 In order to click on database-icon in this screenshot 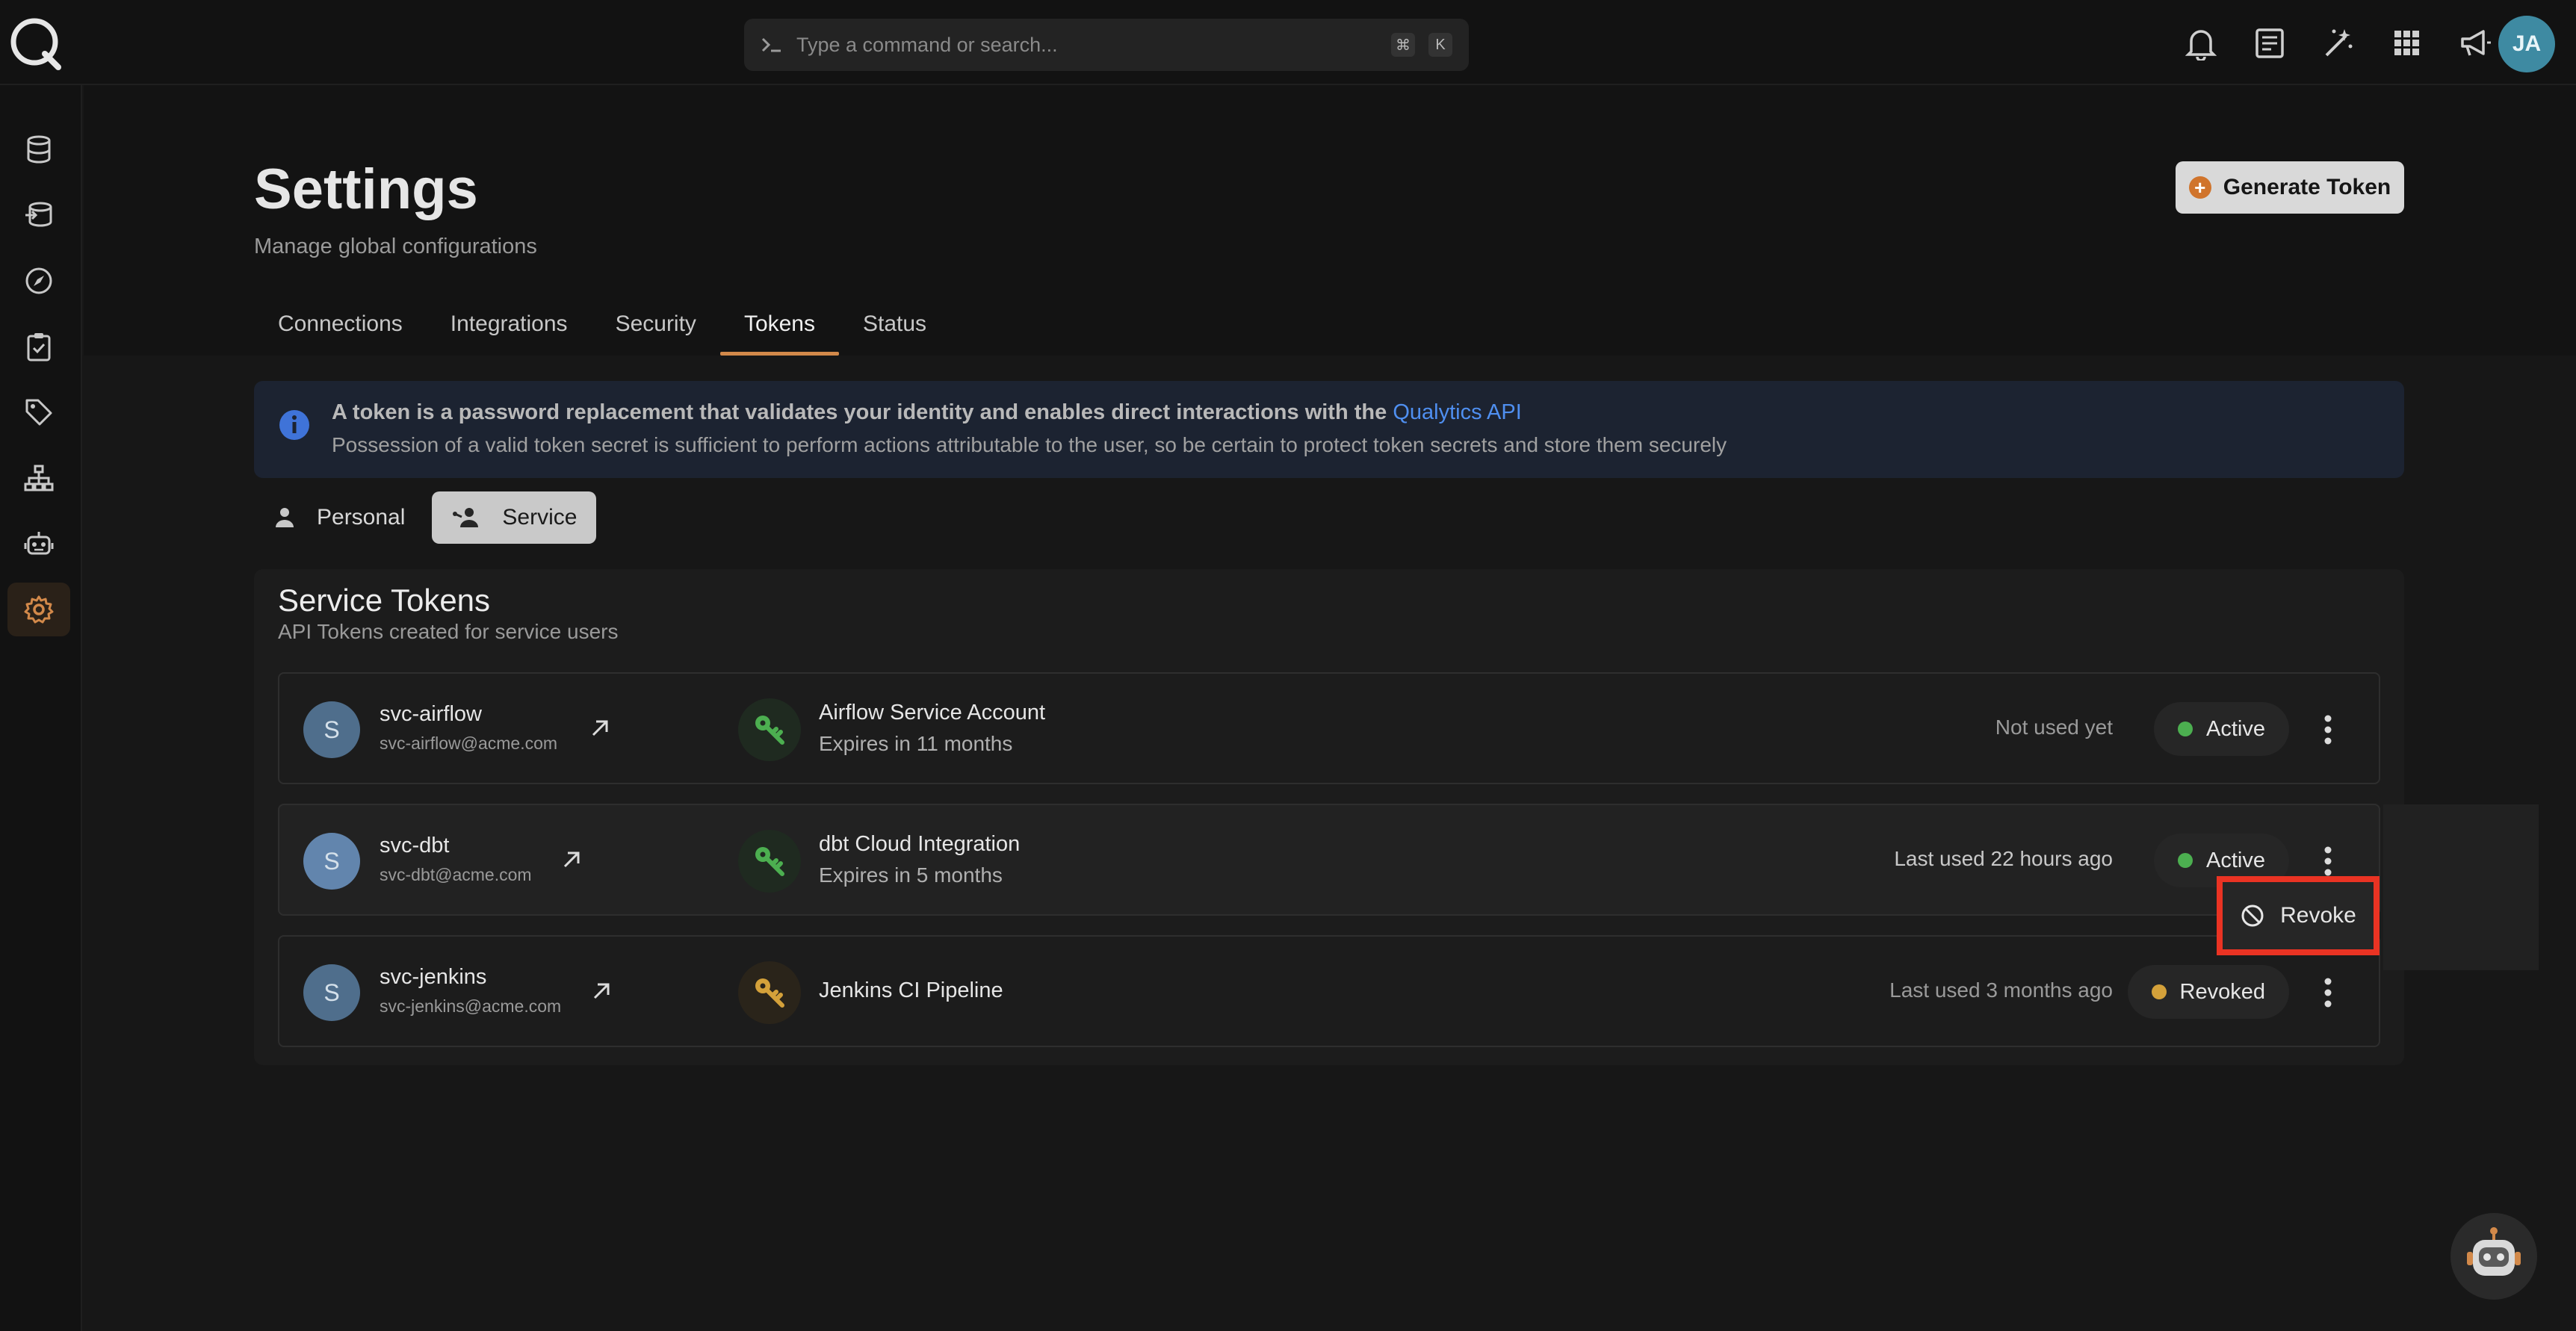, I will do `click(39, 149)`.